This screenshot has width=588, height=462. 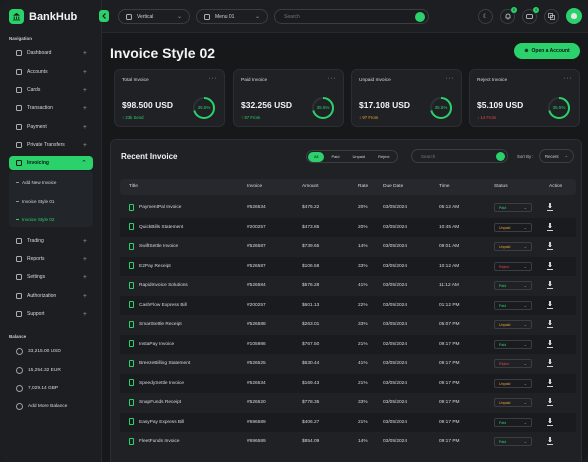 What do you see at coordinates (51, 296) in the screenshot?
I see `sidebar-item-authorization: Authorization +` at bounding box center [51, 296].